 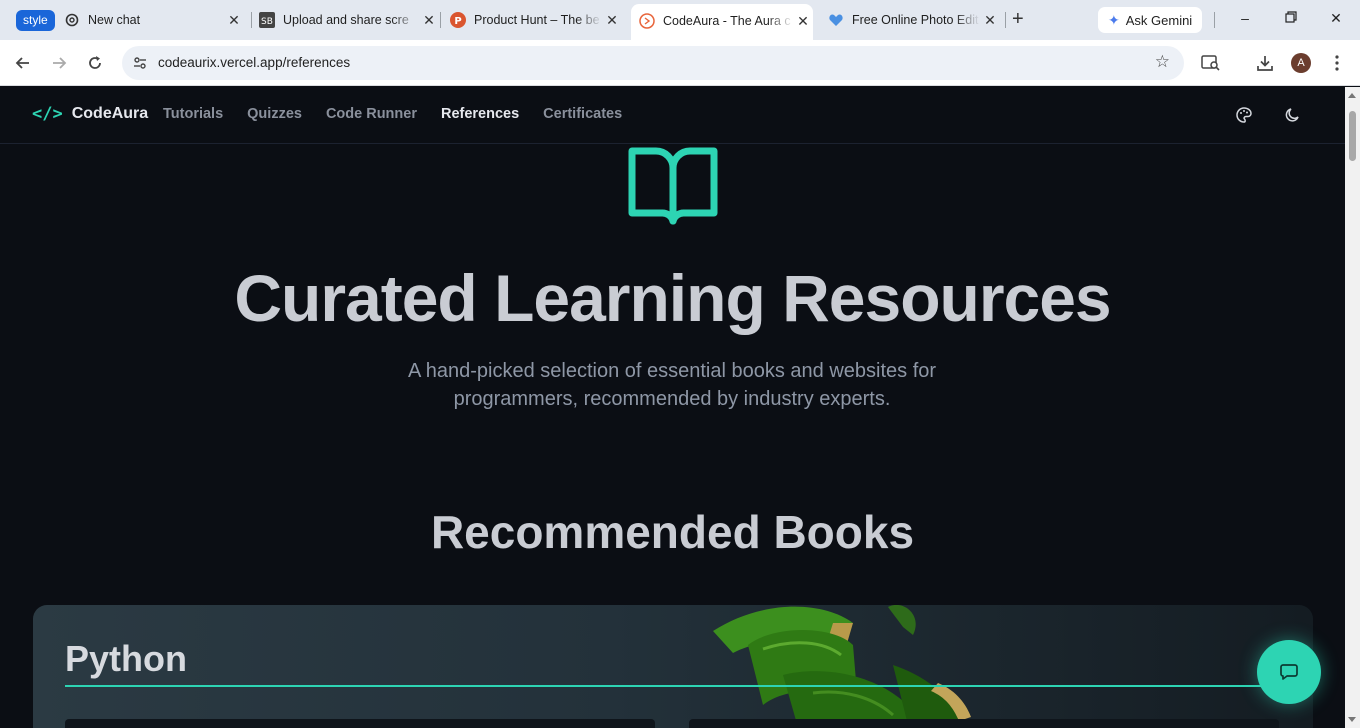 What do you see at coordinates (35, 20) in the screenshot?
I see `tab-group-badge: style` at bounding box center [35, 20].